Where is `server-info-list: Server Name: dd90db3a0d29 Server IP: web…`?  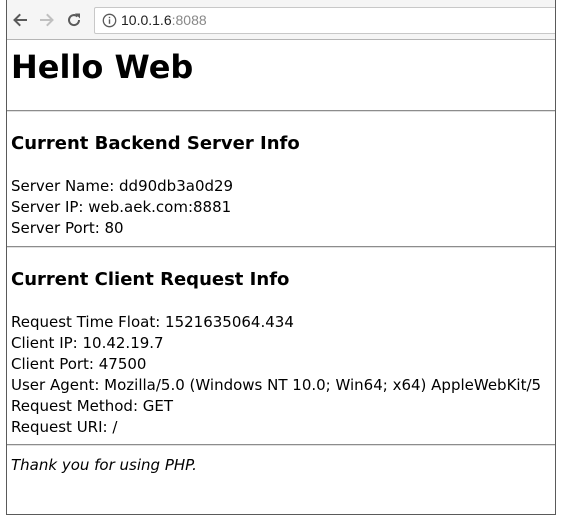
server-info-list: Server Name: dd90db3a0d29 Server IP: web… is located at coordinates (122, 207).